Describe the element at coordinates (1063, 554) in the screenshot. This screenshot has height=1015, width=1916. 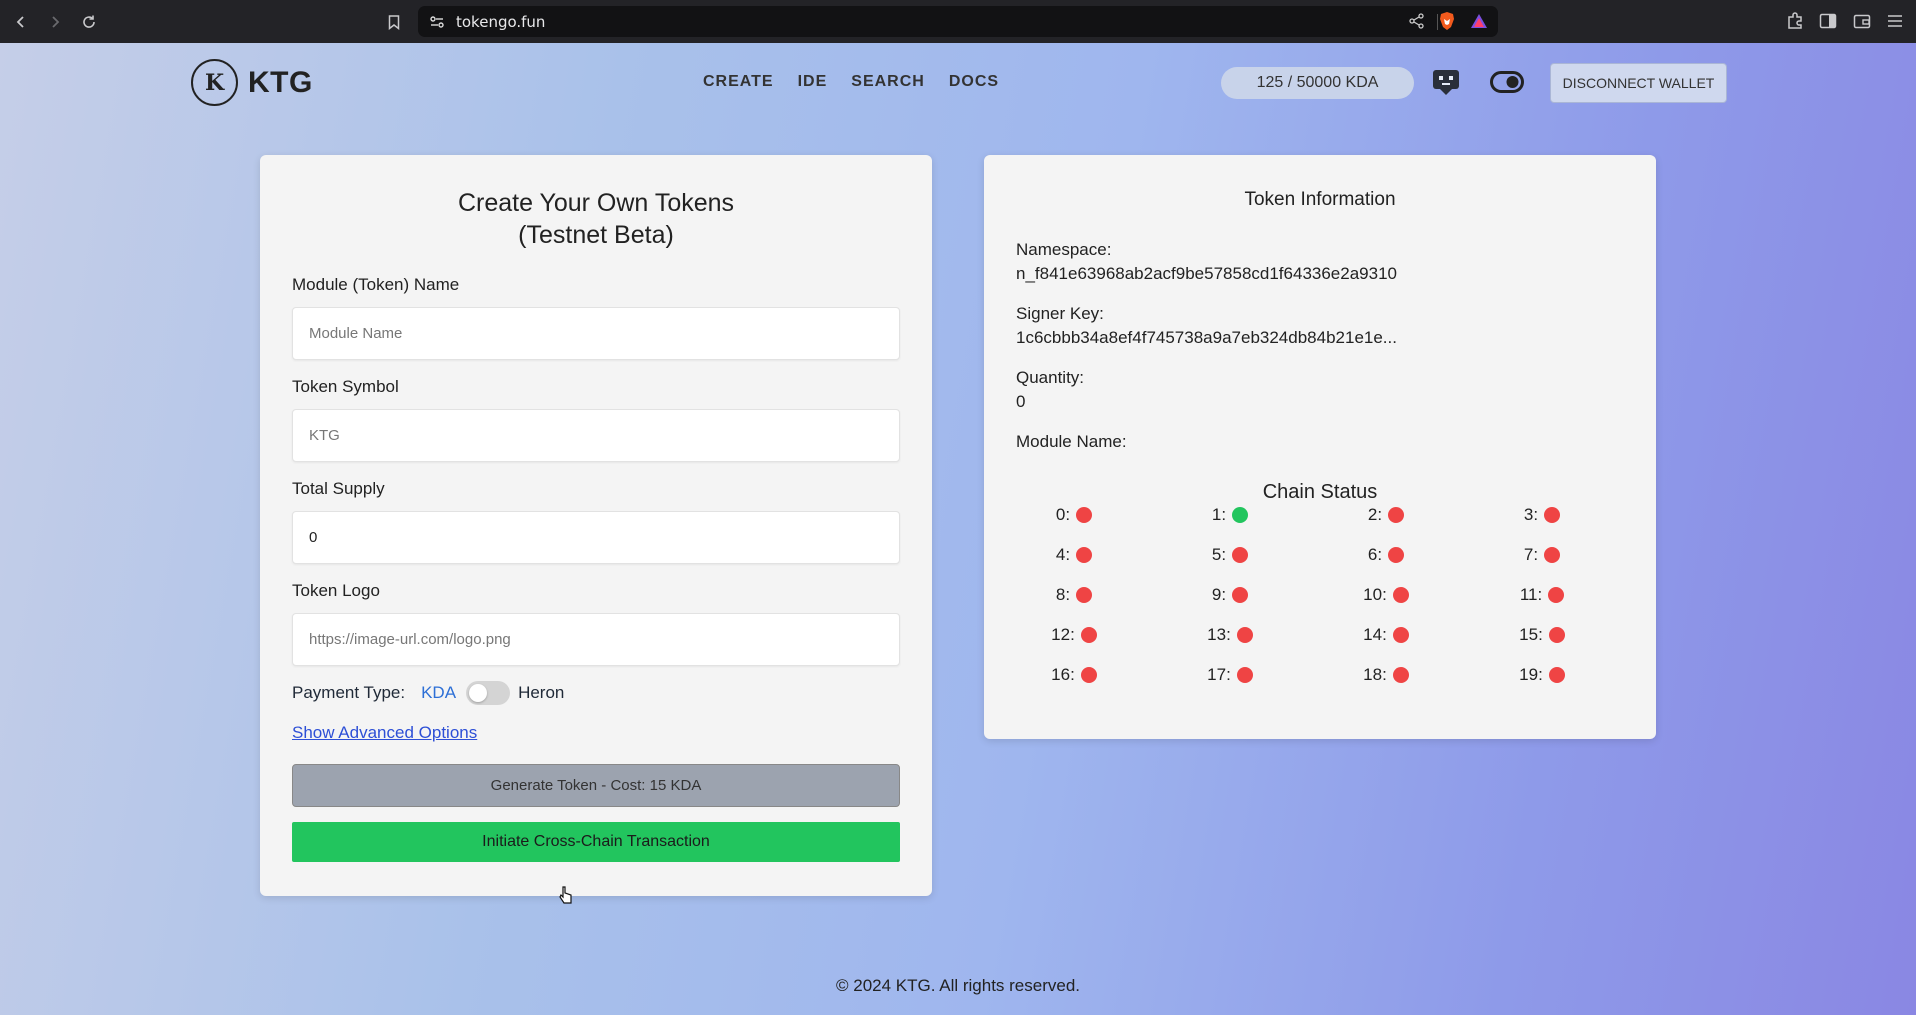
I see `chain-id-label: 4:` at that location.